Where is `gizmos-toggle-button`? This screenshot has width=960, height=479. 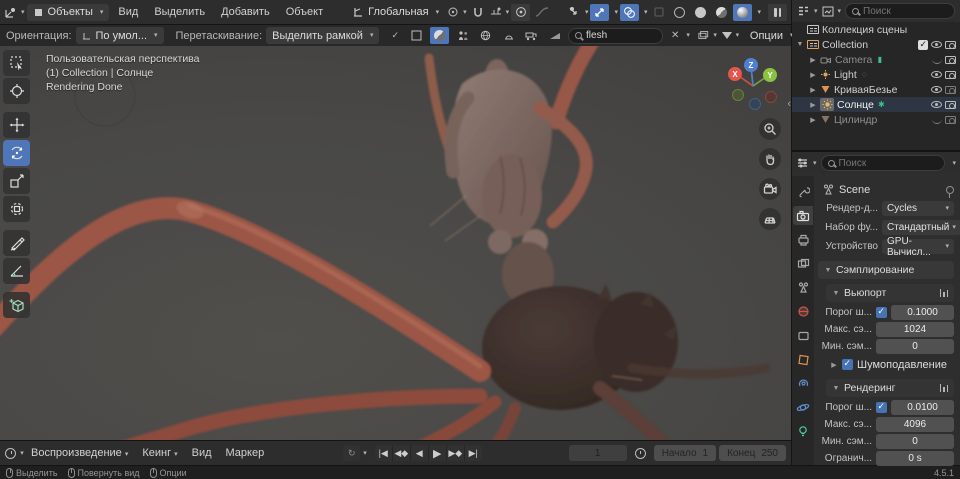 gizmos-toggle-button is located at coordinates (600, 12).